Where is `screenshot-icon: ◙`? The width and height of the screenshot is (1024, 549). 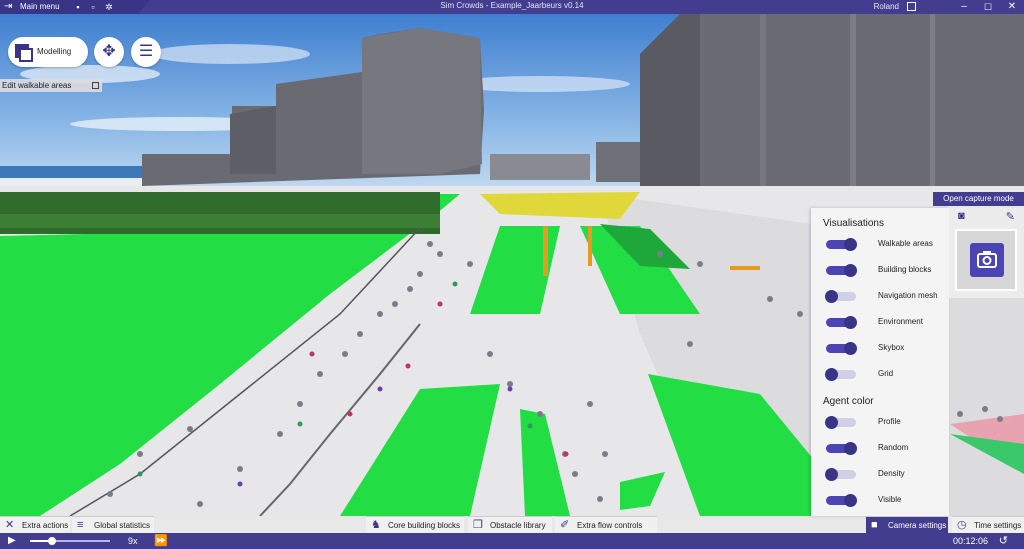 screenshot-icon: ◙ is located at coordinates (961, 216).